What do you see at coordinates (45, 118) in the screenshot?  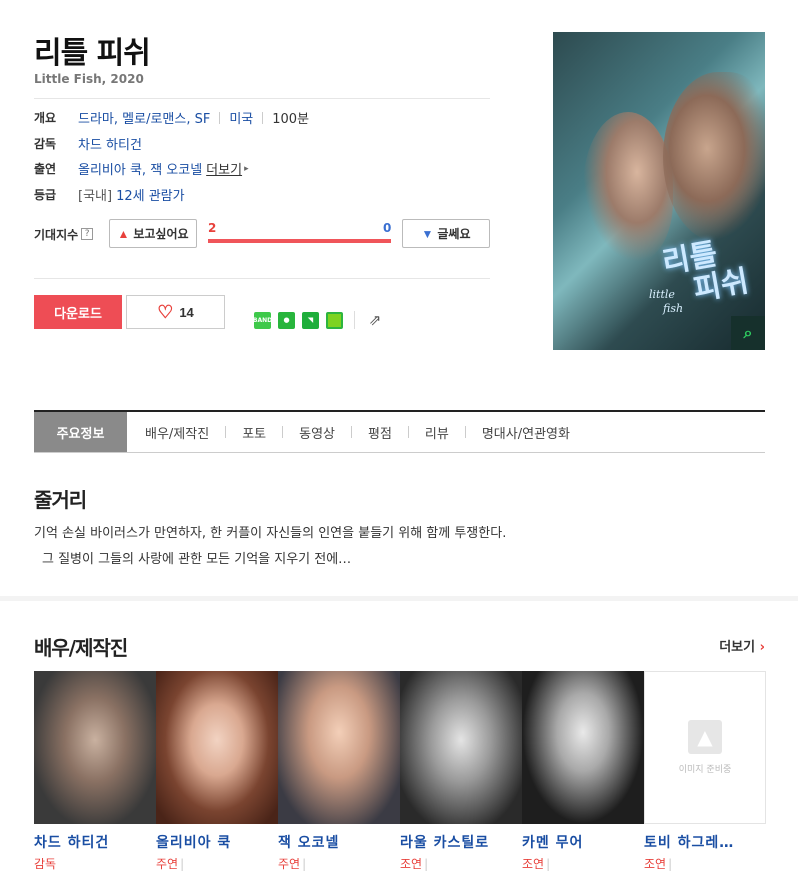 I see `overview-label: 개요` at bounding box center [45, 118].